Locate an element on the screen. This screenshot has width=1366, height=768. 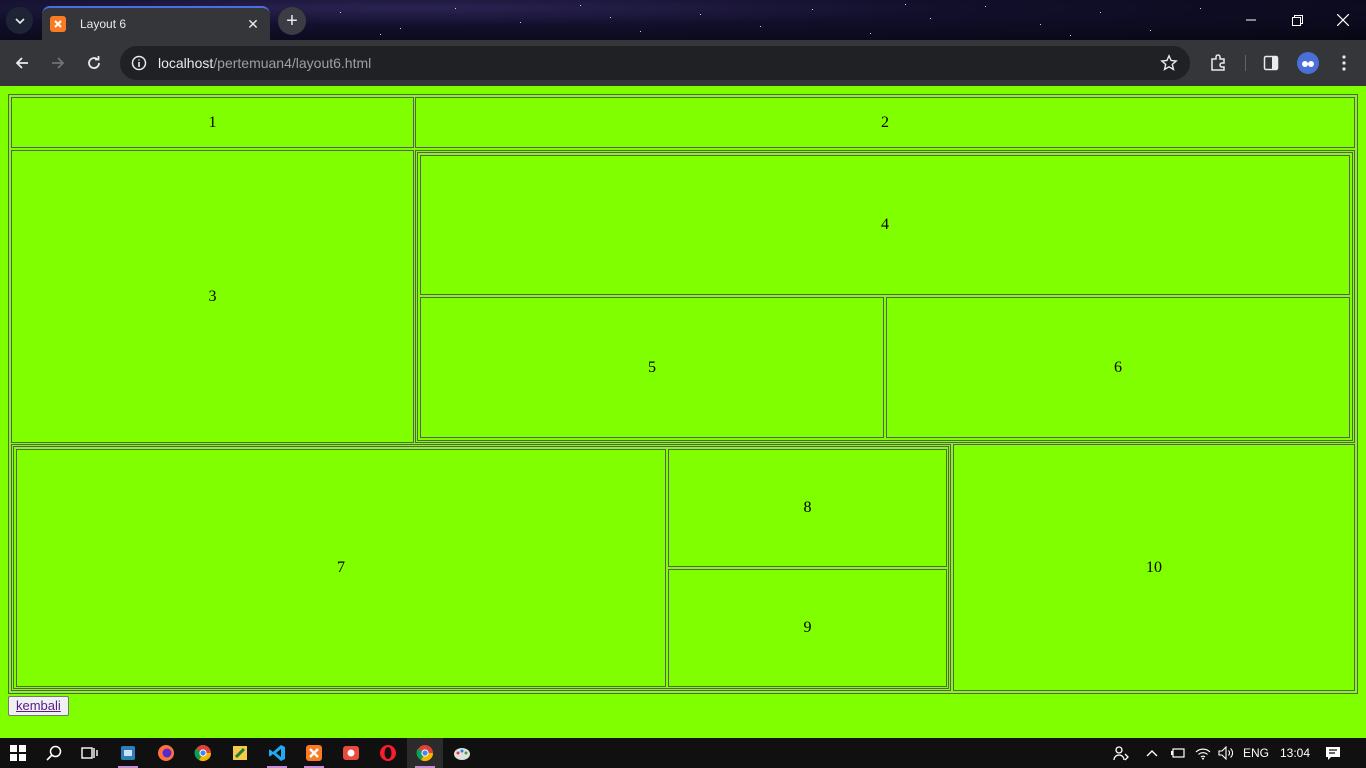
battery-icon is located at coordinates (1178, 753).